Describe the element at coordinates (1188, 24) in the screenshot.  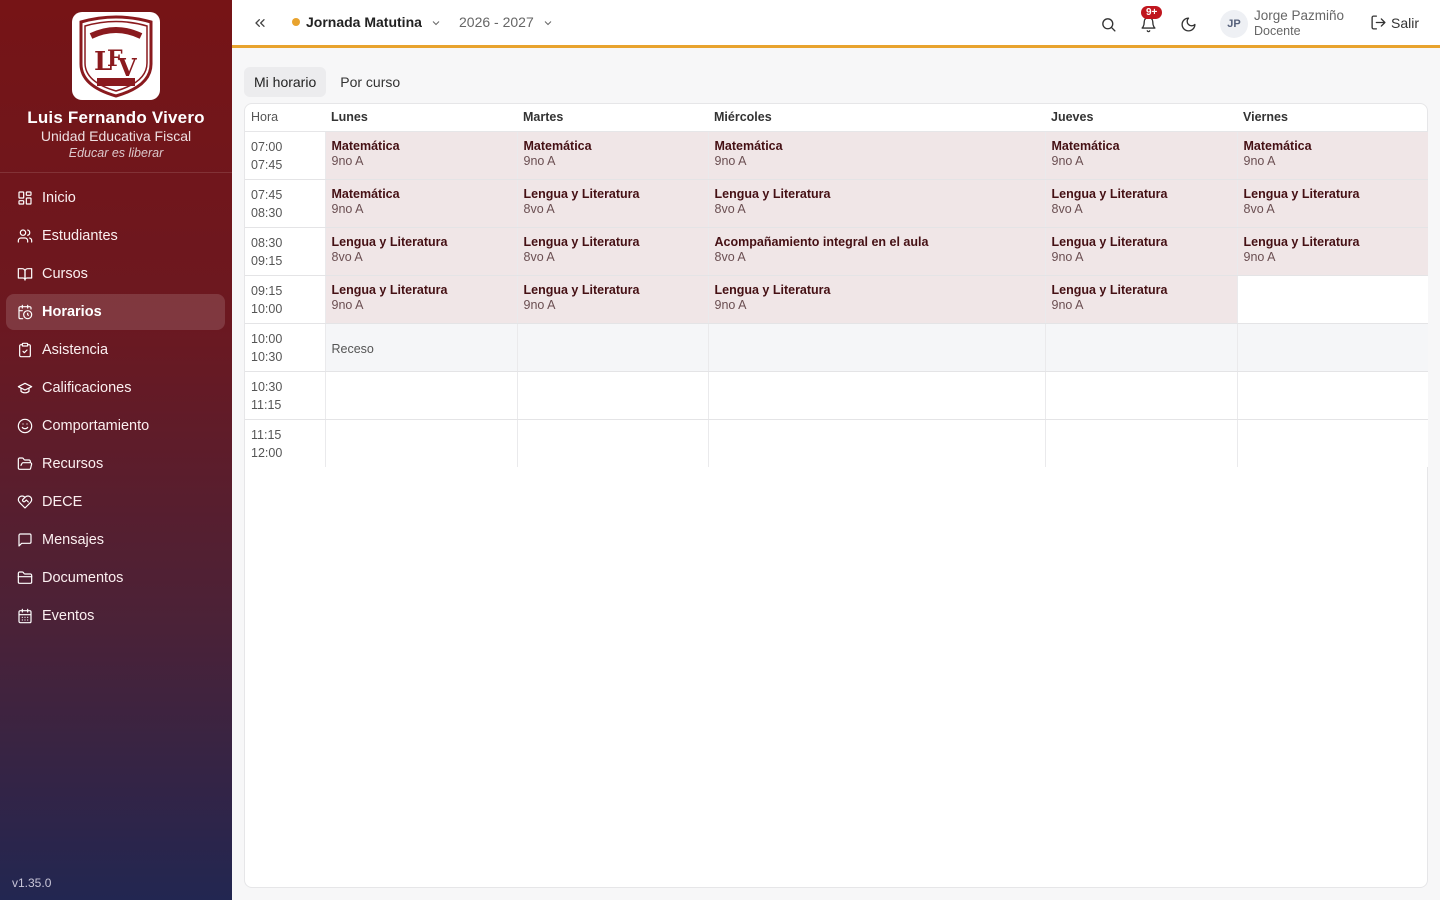
I see `theme-toggle-button` at that location.